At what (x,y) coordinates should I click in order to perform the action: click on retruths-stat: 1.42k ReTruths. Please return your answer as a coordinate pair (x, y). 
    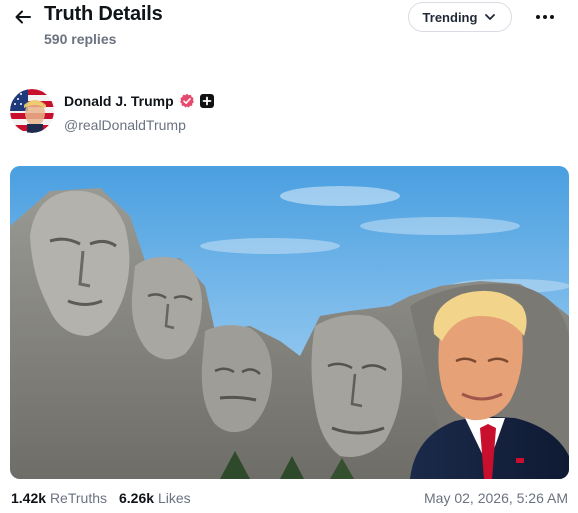
    Looking at the image, I should click on (59, 498).